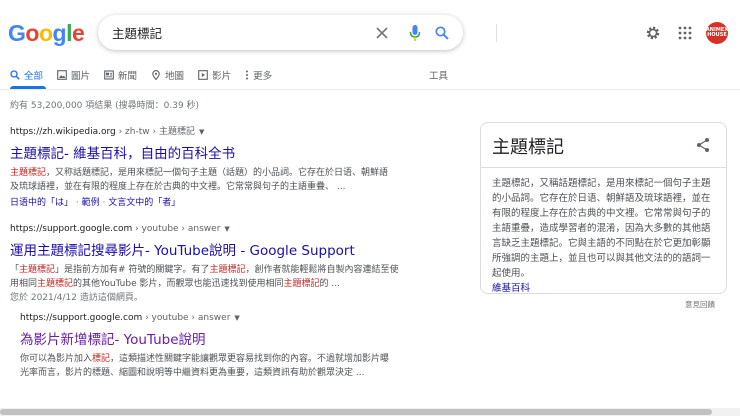 This screenshot has width=740, height=416. What do you see at coordinates (511, 288) in the screenshot?
I see `wikipedia-source-link: 維基百科` at bounding box center [511, 288].